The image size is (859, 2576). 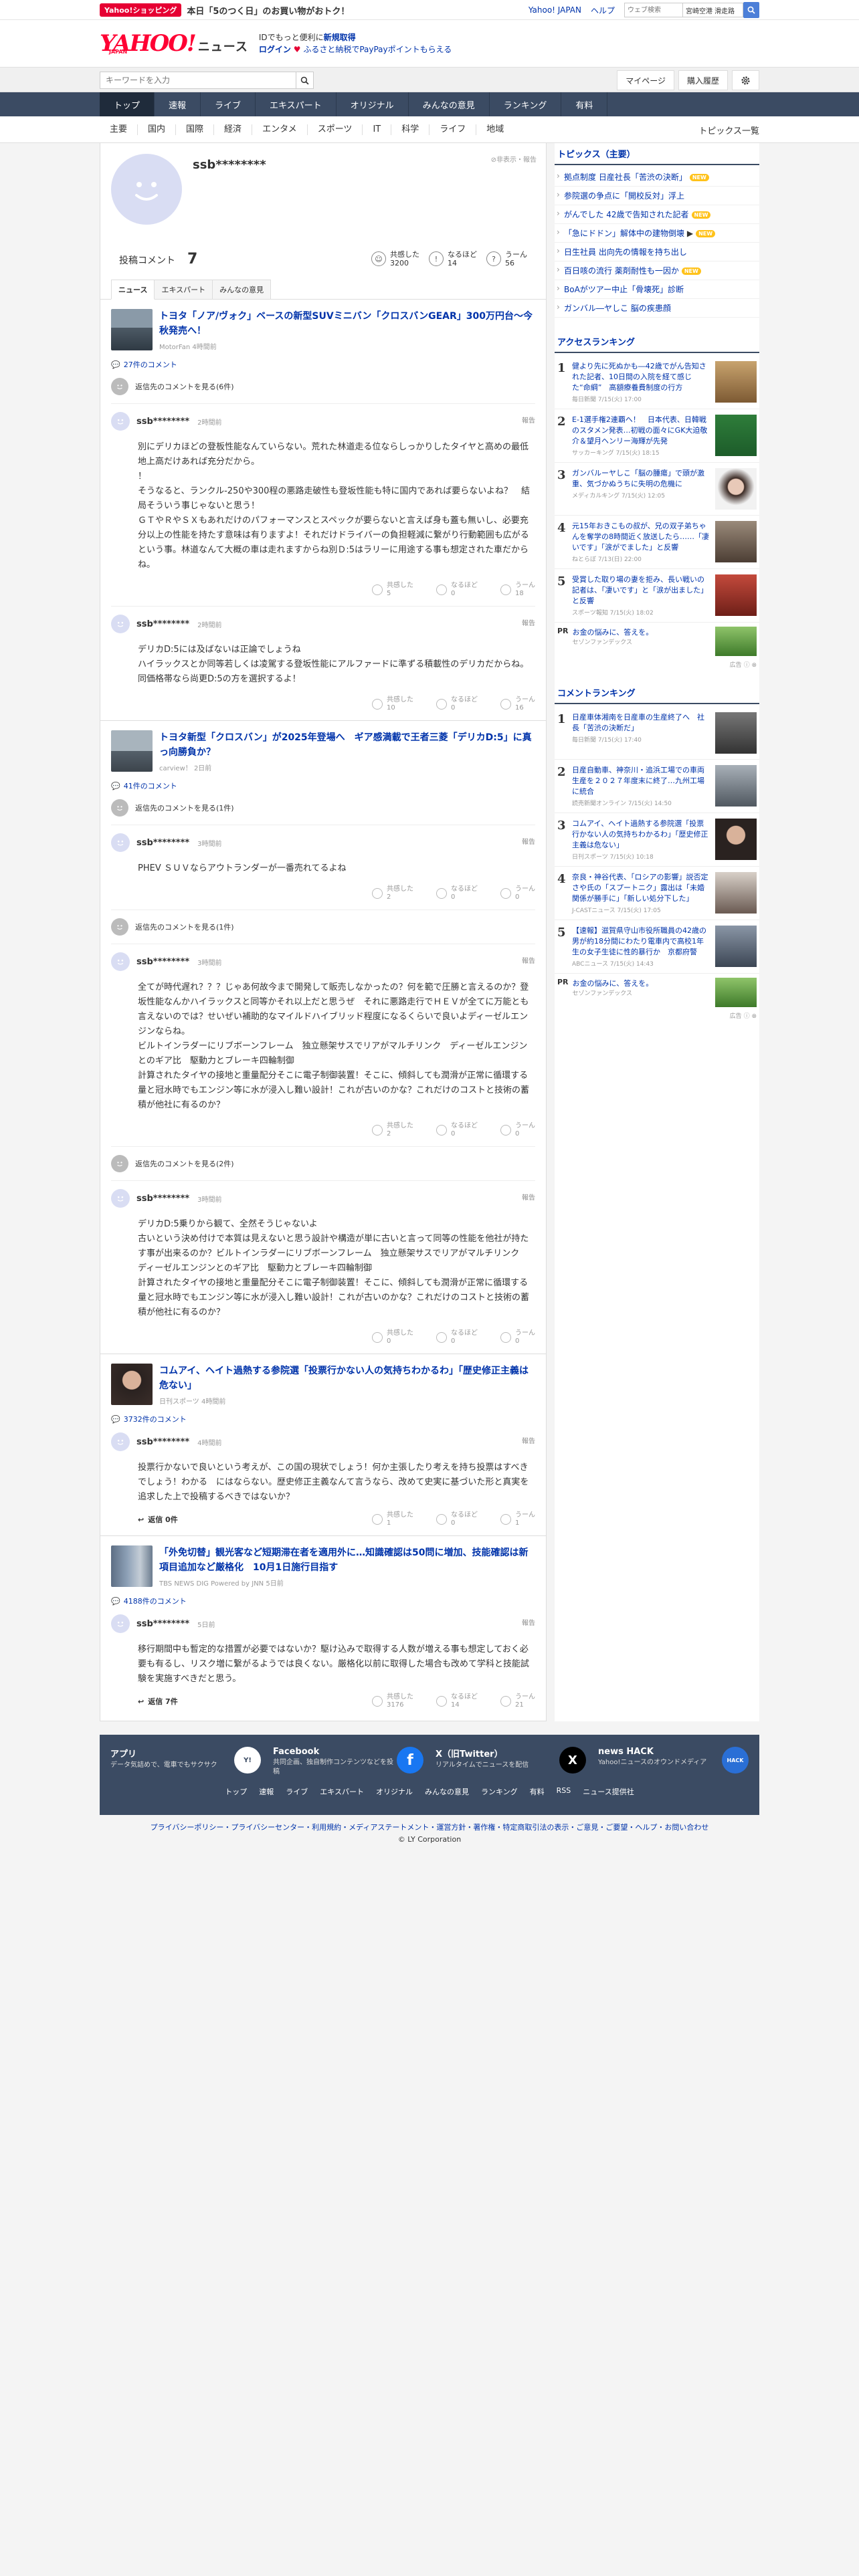 What do you see at coordinates (518, 590) in the screenshot?
I see `uun-button: うーん 18` at bounding box center [518, 590].